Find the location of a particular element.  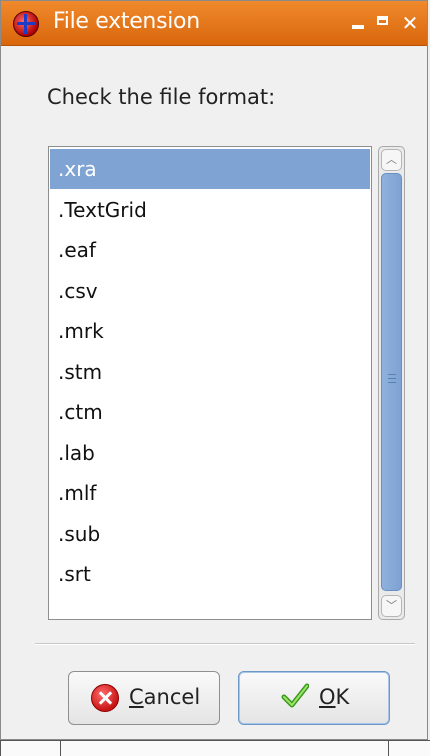

list-item: .mlf is located at coordinates (210, 493).